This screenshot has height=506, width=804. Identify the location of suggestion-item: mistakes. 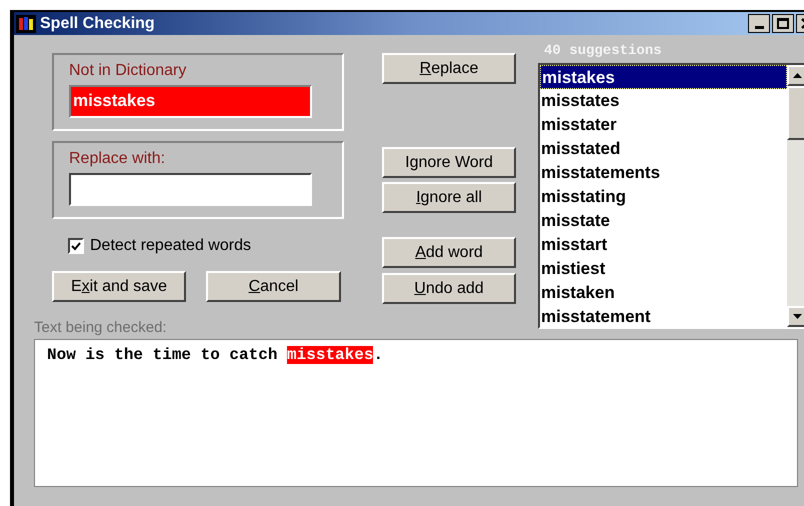
(663, 77).